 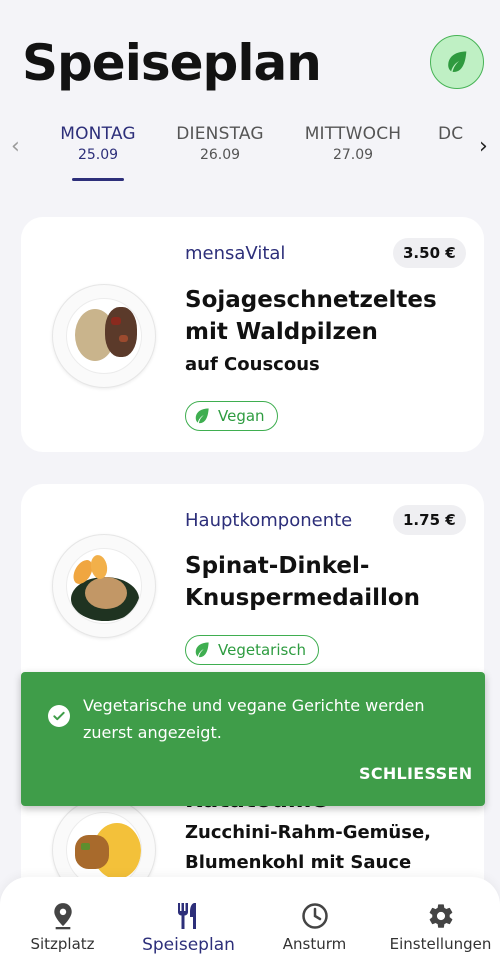 What do you see at coordinates (353, 143) in the screenshot?
I see `tab-wednesday: MITTWOCH 27.09` at bounding box center [353, 143].